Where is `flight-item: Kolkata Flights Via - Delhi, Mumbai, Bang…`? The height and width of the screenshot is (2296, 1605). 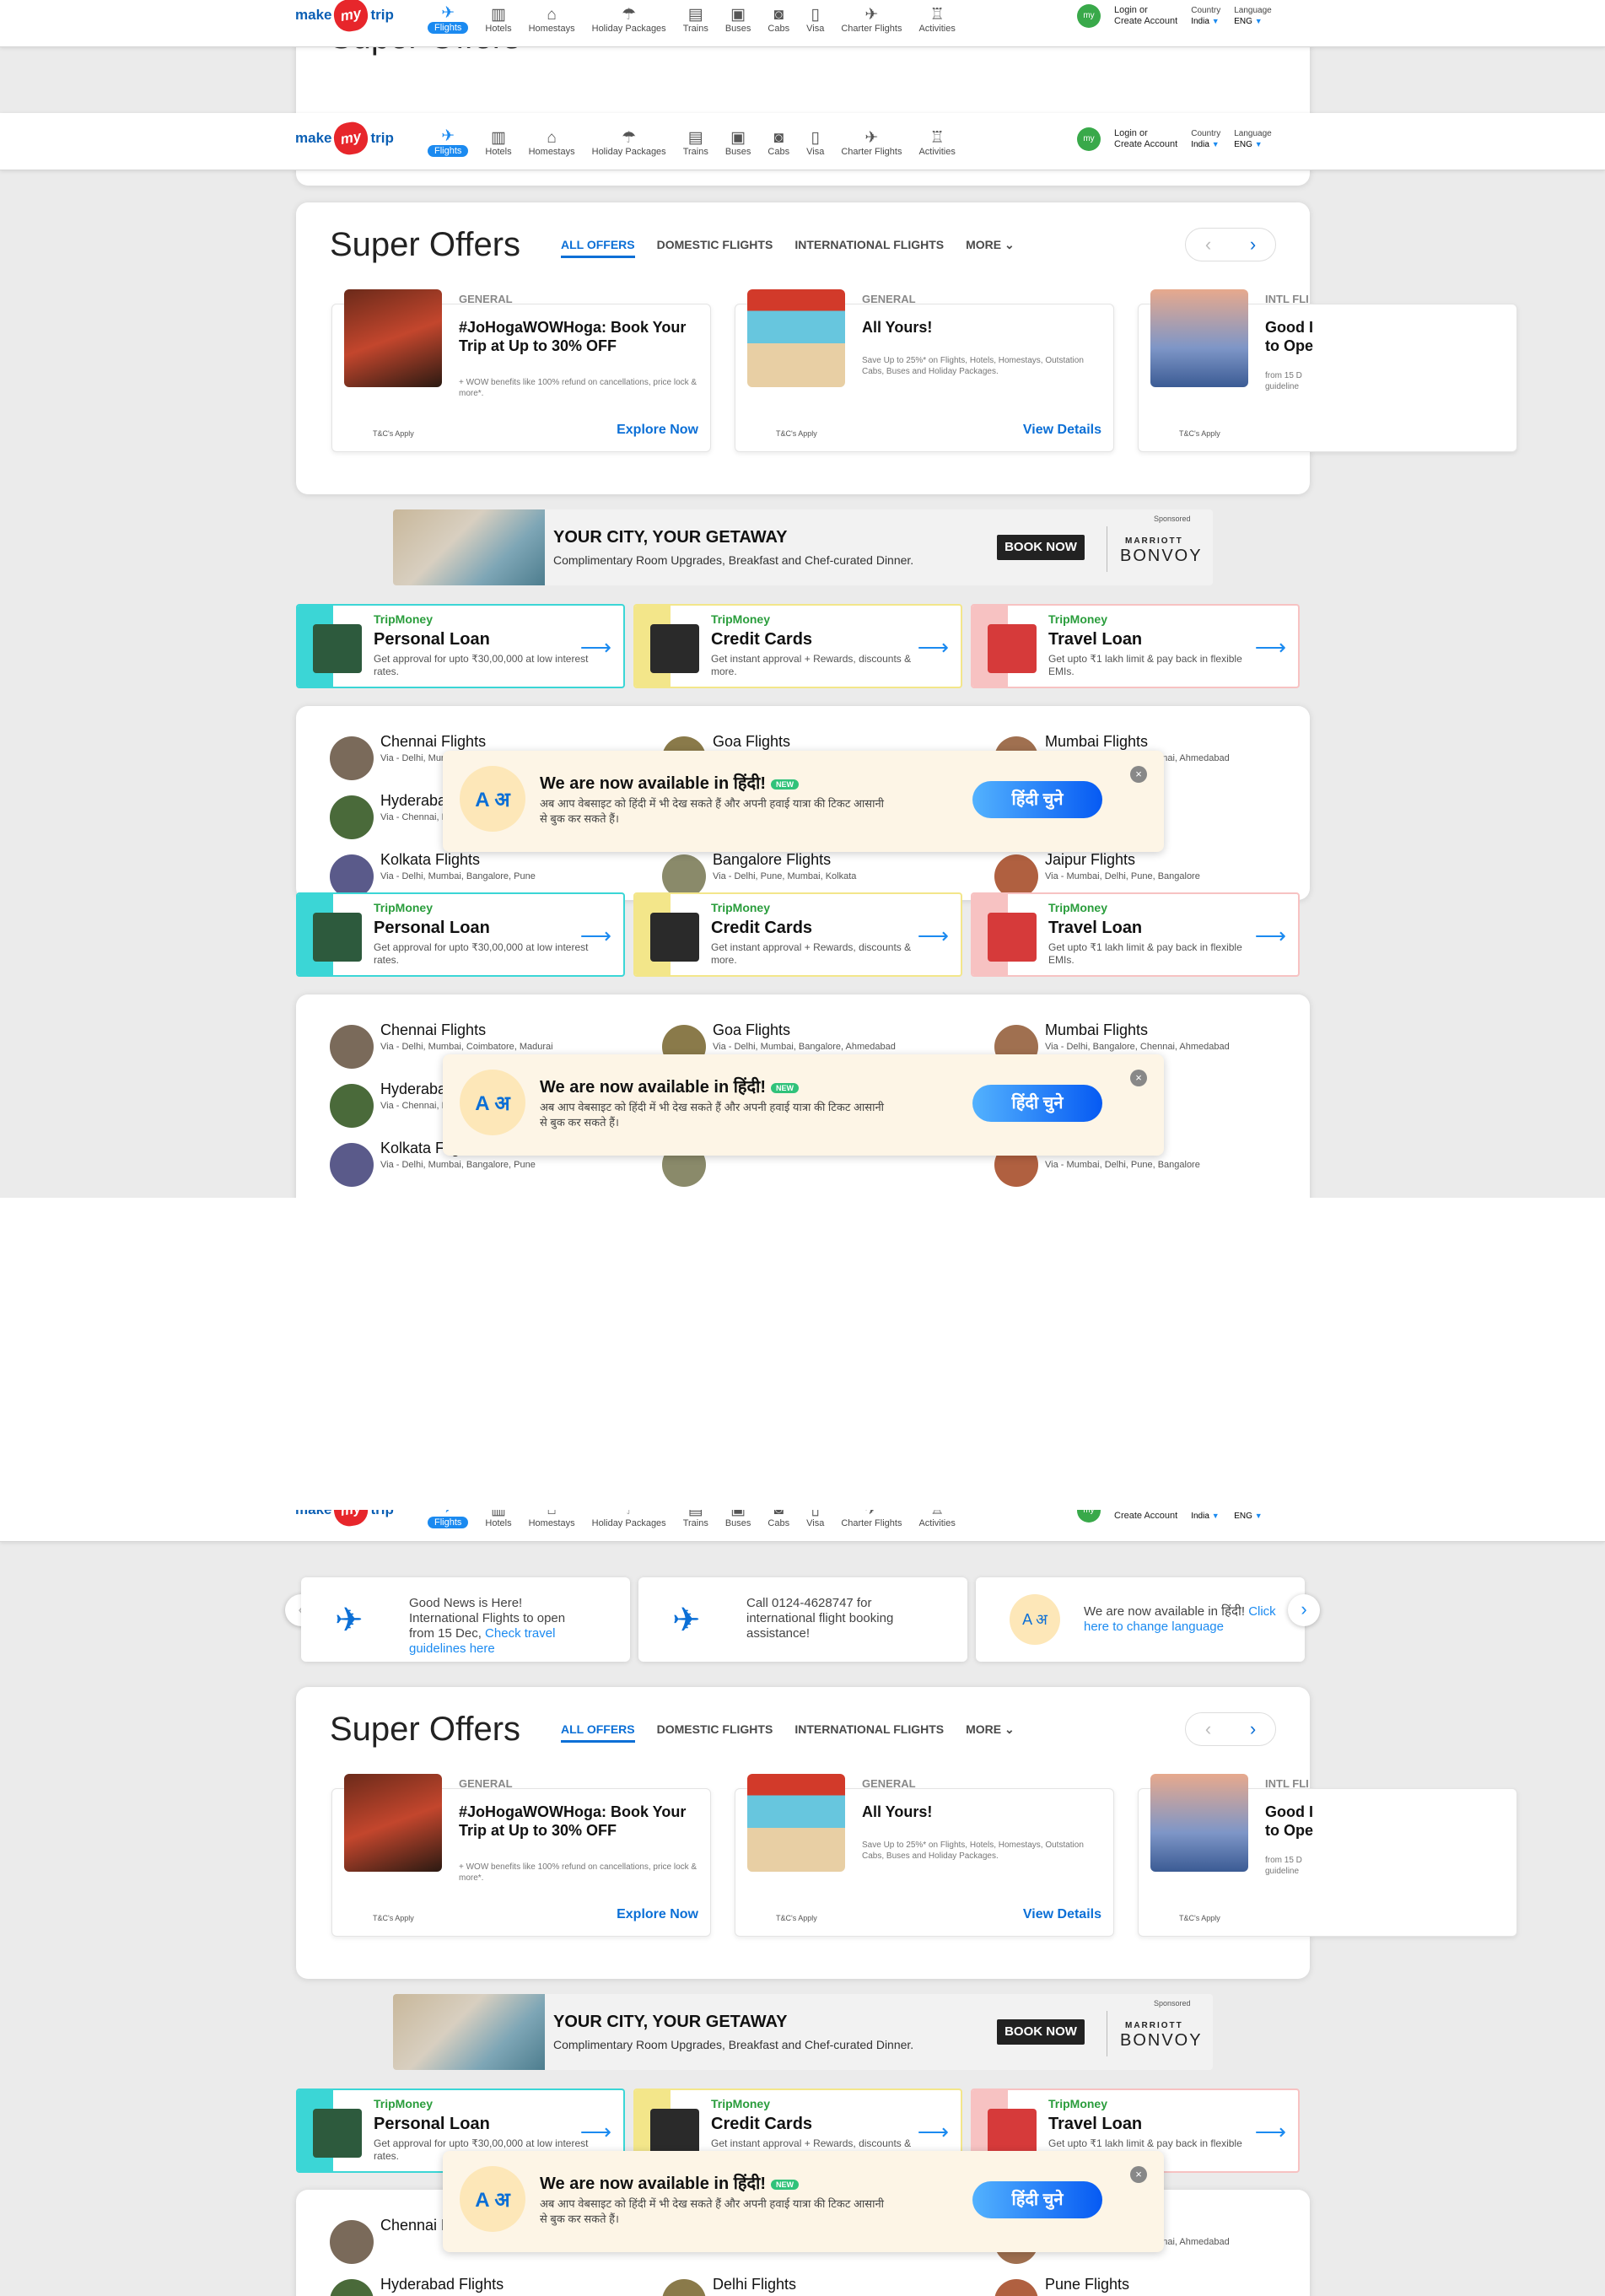 flight-item: Kolkata Flights Via - Delhi, Mumbai, Bang… is located at coordinates (481, 874).